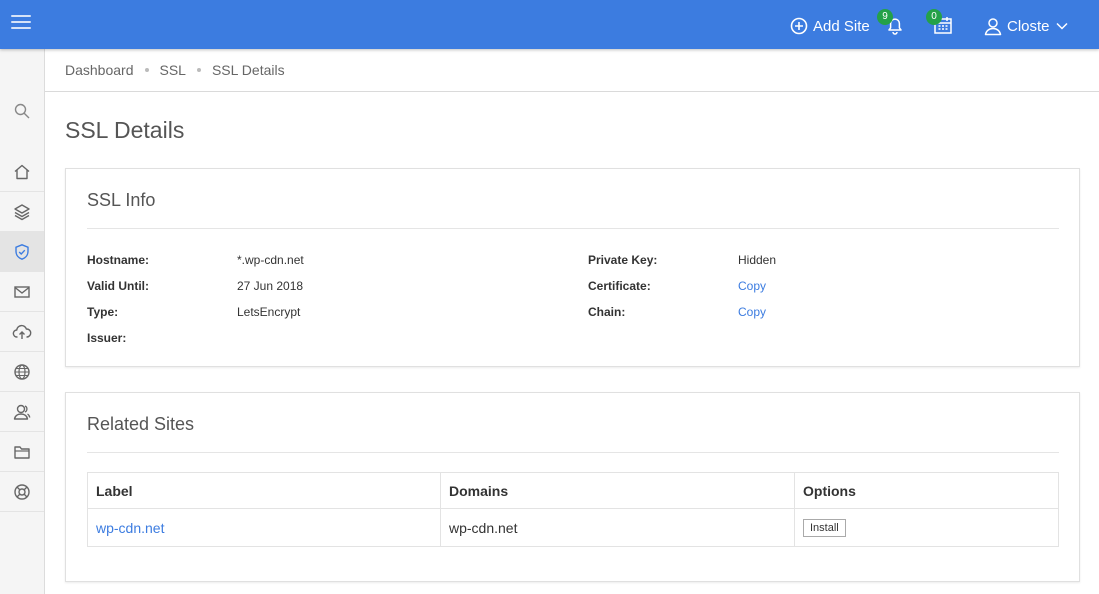 This screenshot has width=1099, height=594. What do you see at coordinates (248, 70) in the screenshot?
I see `breadcrumb-current: SSL Details` at bounding box center [248, 70].